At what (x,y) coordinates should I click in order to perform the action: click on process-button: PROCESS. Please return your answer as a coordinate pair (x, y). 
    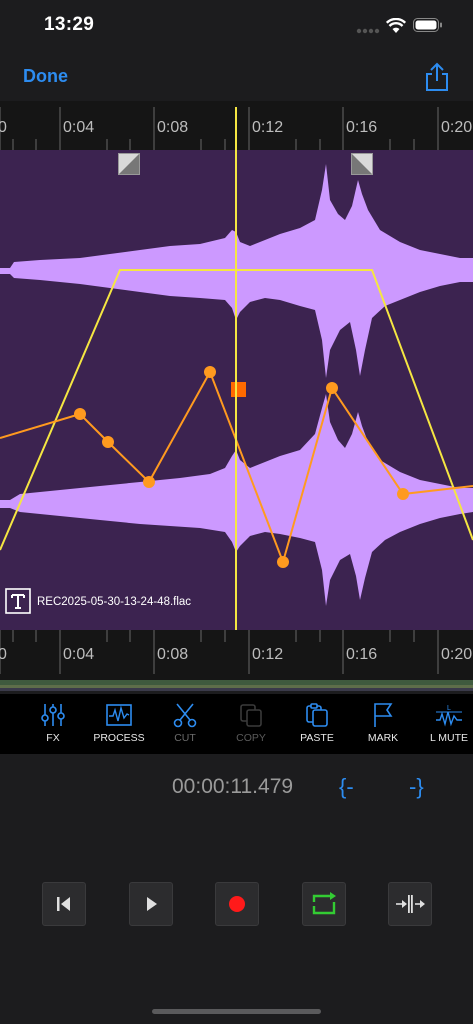
    Looking at the image, I should click on (119, 724).